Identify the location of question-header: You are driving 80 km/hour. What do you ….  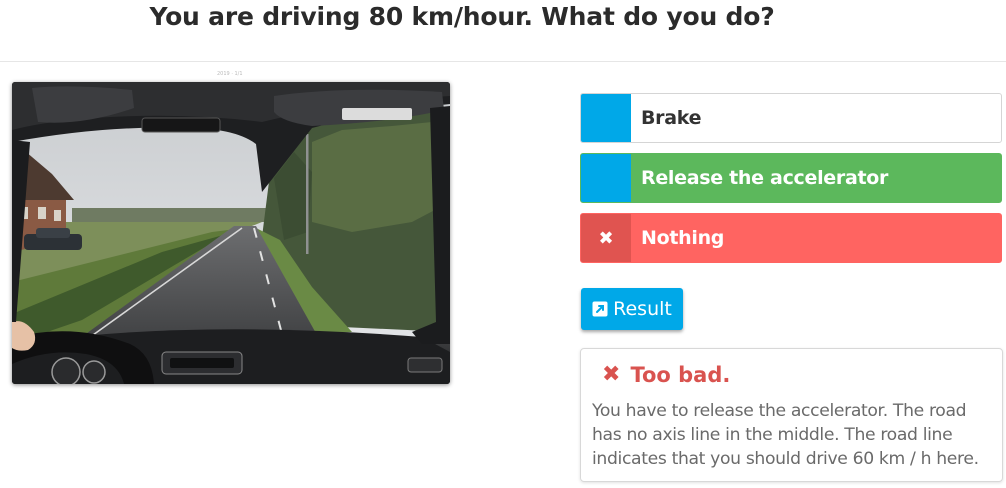
(503, 31).